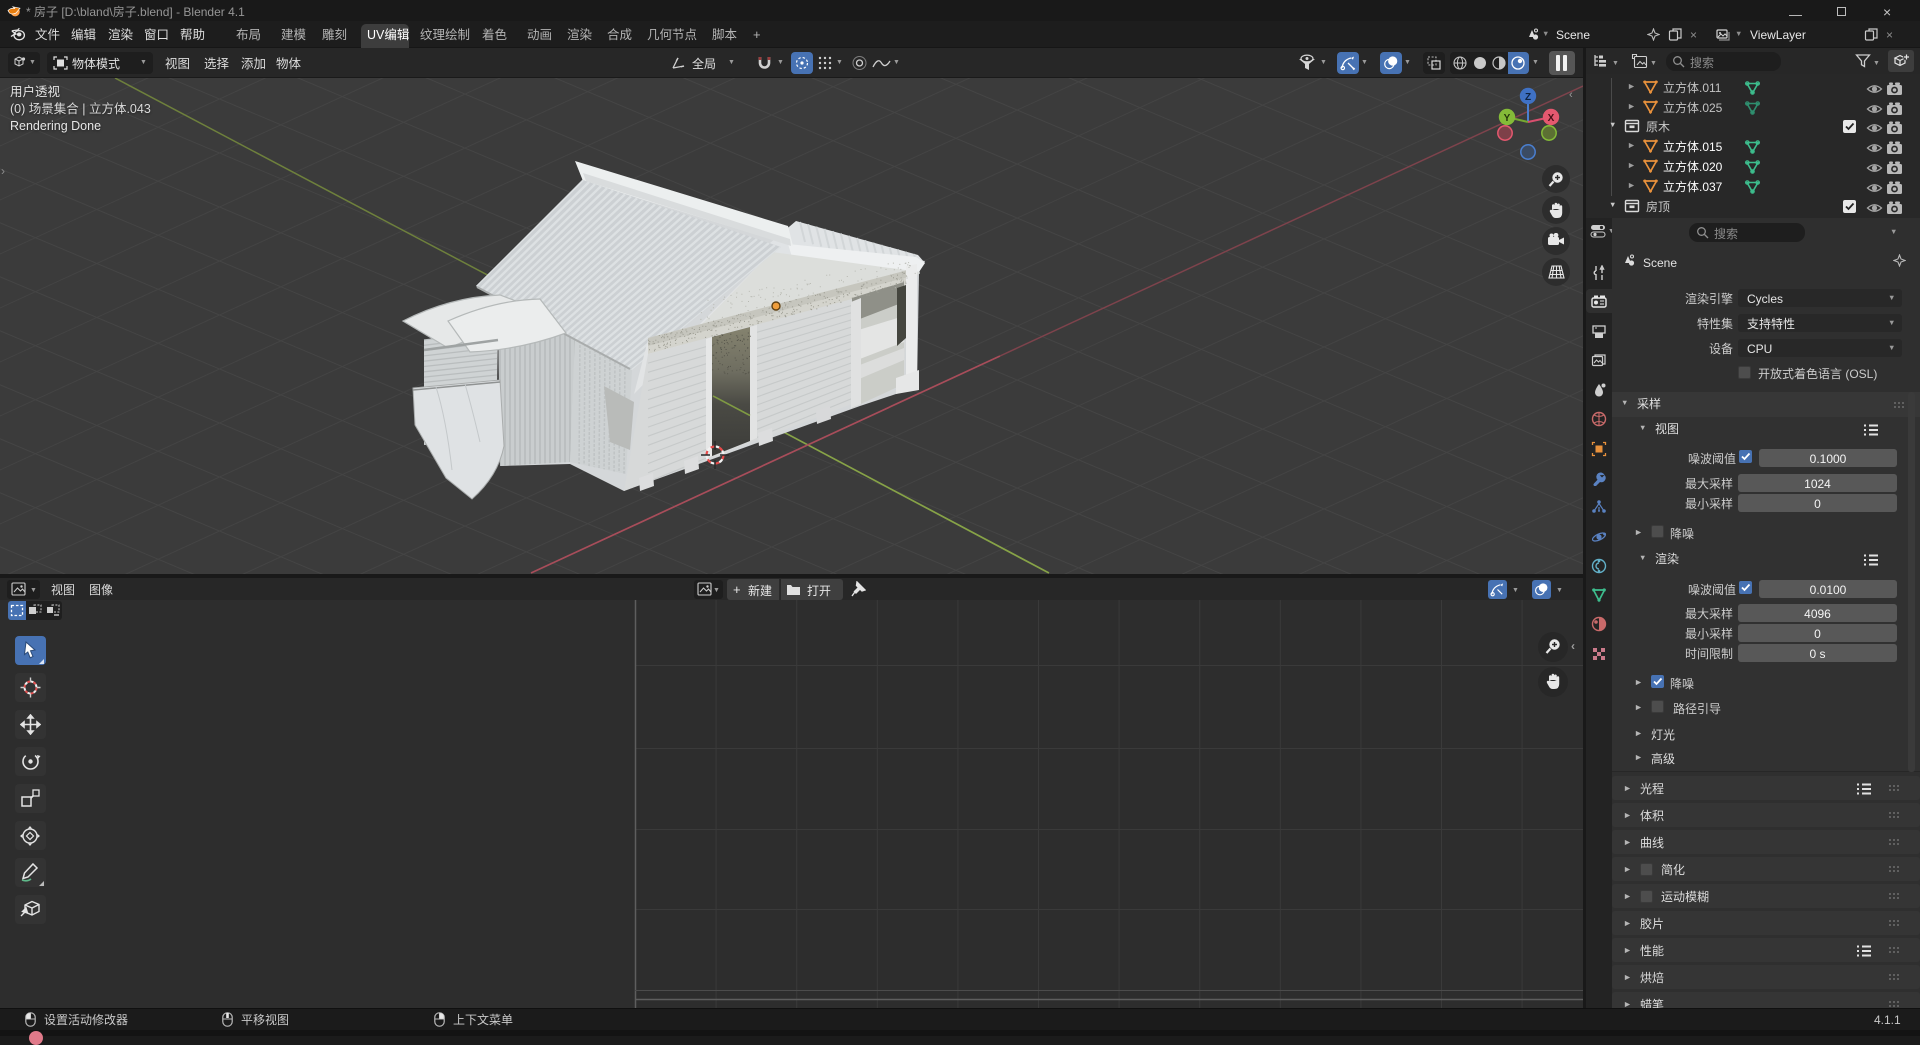 This screenshot has height=1045, width=1920. What do you see at coordinates (1551, 118) in the screenshot?
I see `svg-text: X` at bounding box center [1551, 118].